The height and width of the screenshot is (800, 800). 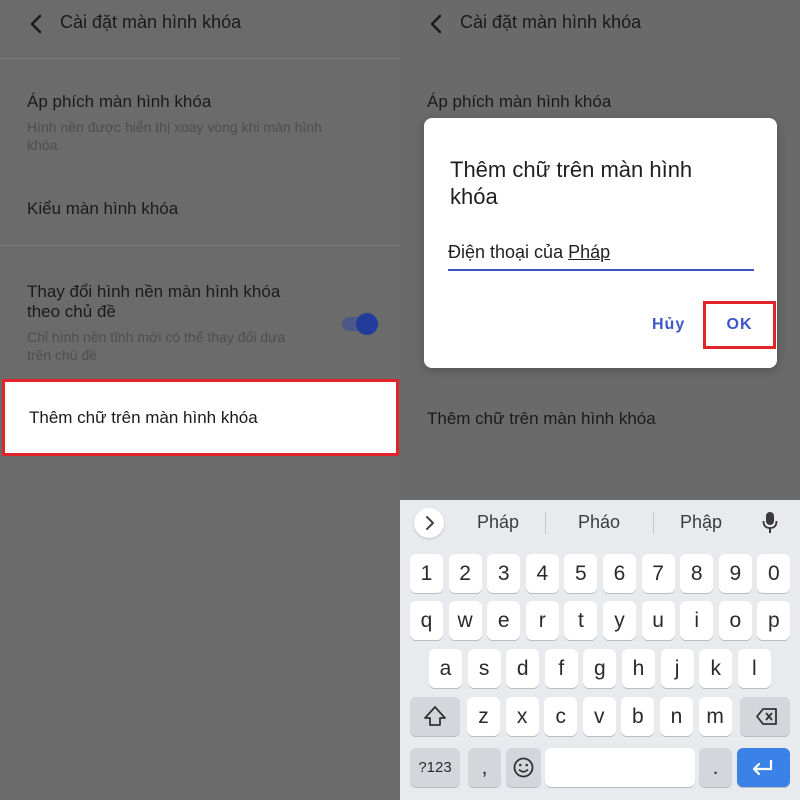 I want to click on key-7: 7, so click(x=658, y=573).